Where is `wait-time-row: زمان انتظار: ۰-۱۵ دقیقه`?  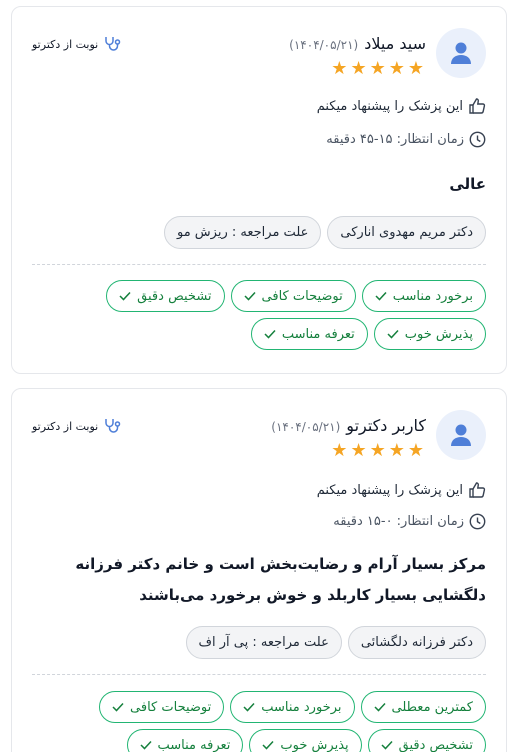 wait-time-row: زمان انتظار: ۰-۱۵ دقیقه is located at coordinates (409, 521).